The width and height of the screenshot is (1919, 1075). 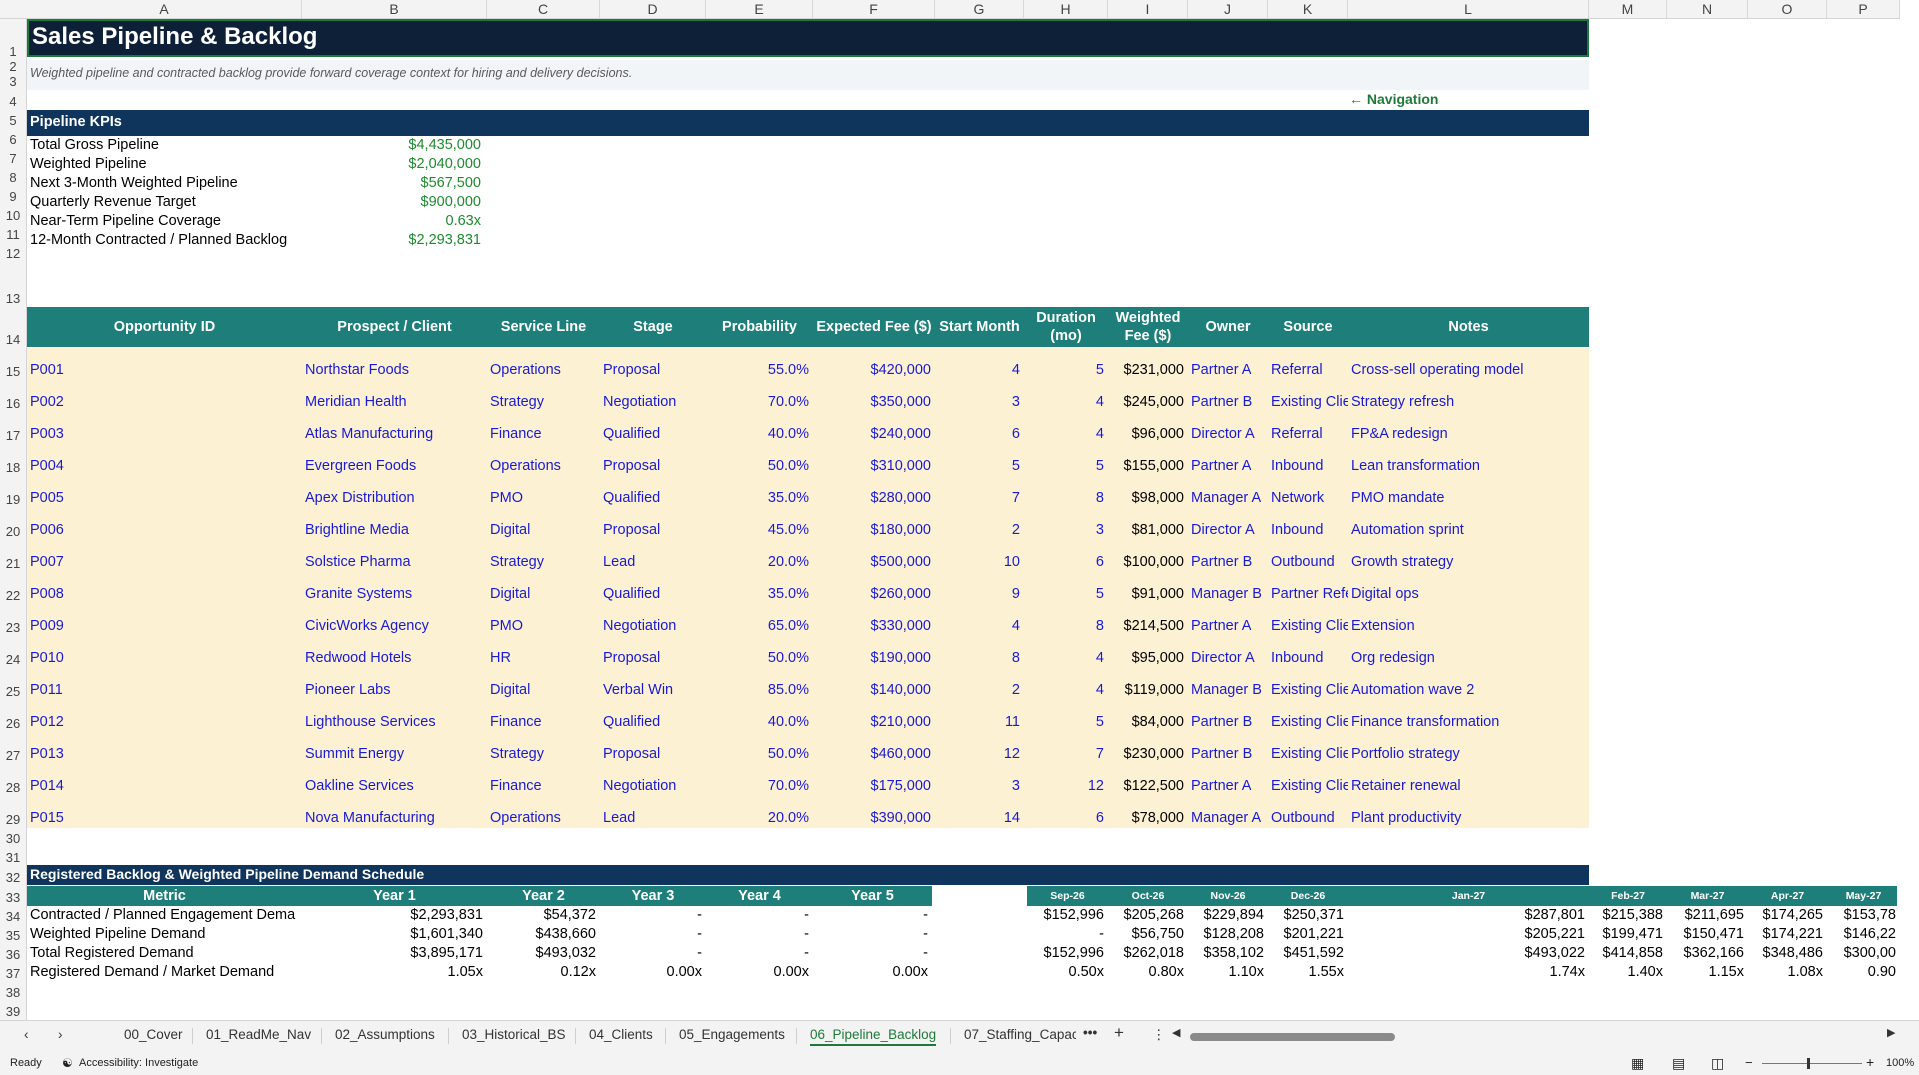 I want to click on table-cell: 2, so click(x=977, y=690).